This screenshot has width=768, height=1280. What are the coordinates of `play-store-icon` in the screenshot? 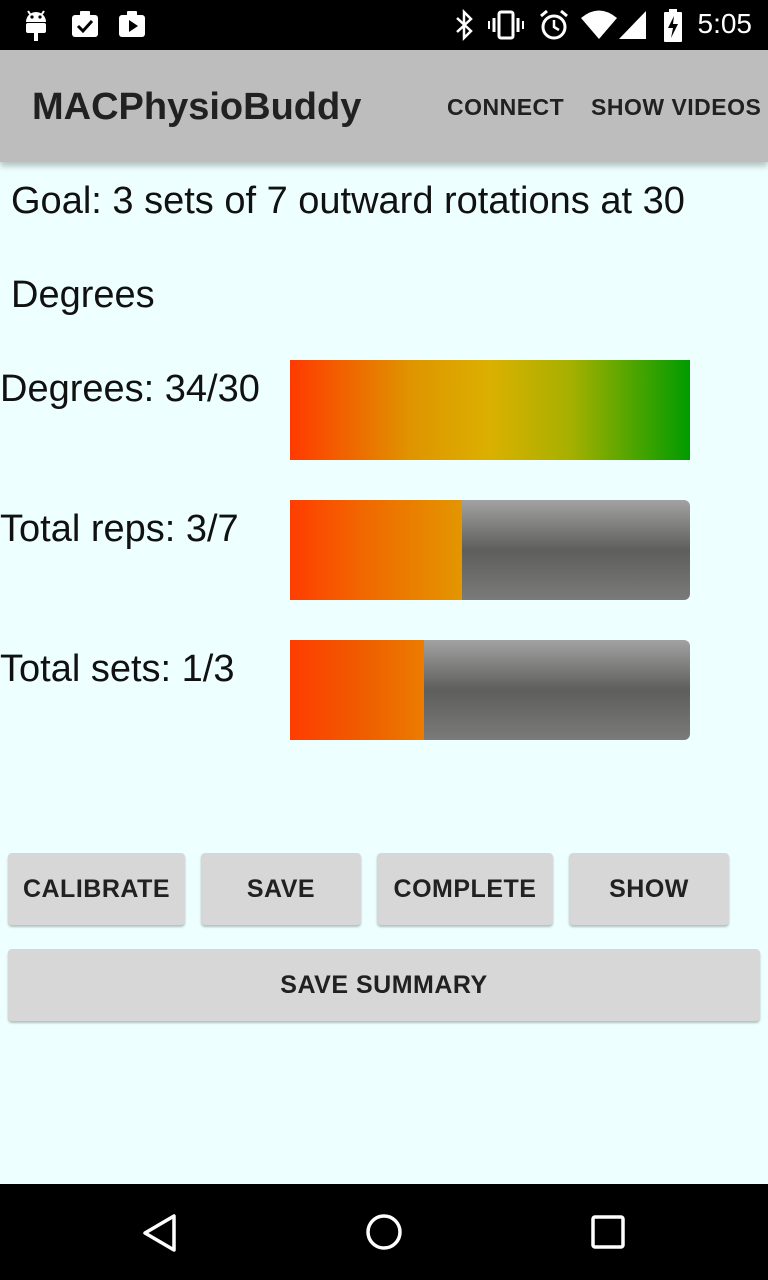 It's located at (132, 24).